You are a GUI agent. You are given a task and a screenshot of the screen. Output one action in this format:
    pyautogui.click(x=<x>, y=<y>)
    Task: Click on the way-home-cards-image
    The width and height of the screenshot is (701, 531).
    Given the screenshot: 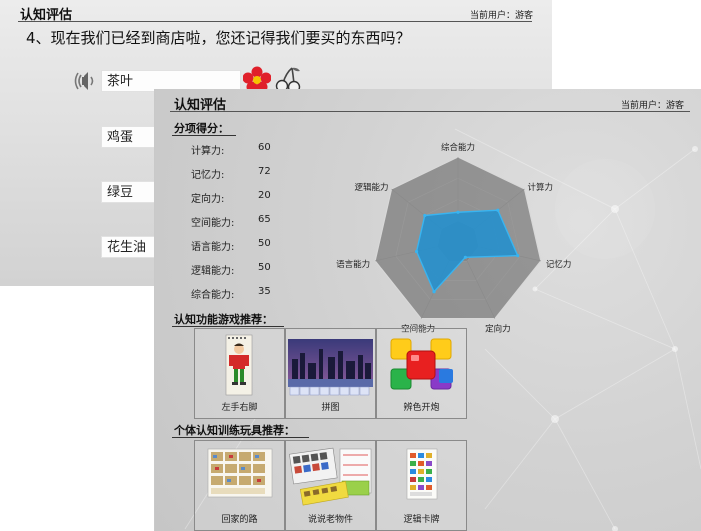 What is the action you would take?
    pyautogui.click(x=240, y=473)
    